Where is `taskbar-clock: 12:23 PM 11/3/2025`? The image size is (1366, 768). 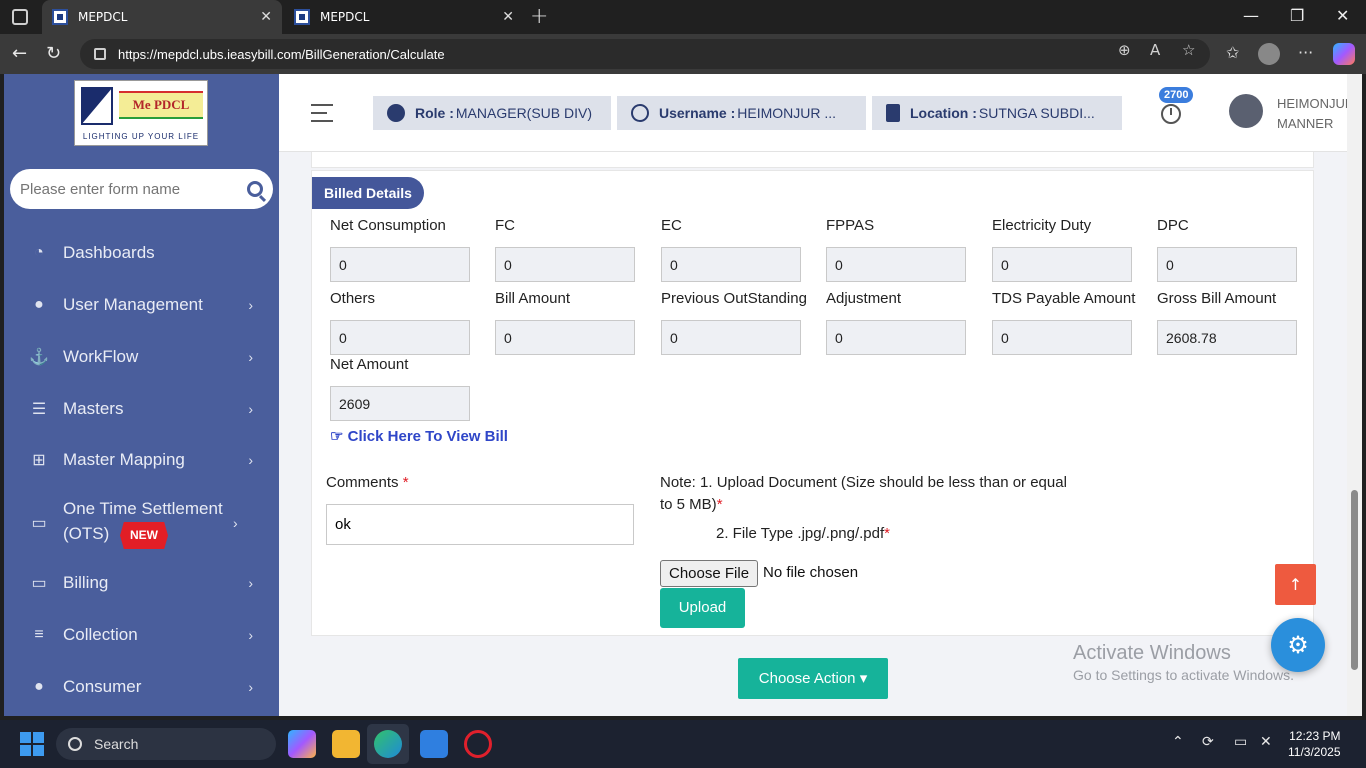 taskbar-clock: 12:23 PM 11/3/2025 is located at coordinates (1314, 744).